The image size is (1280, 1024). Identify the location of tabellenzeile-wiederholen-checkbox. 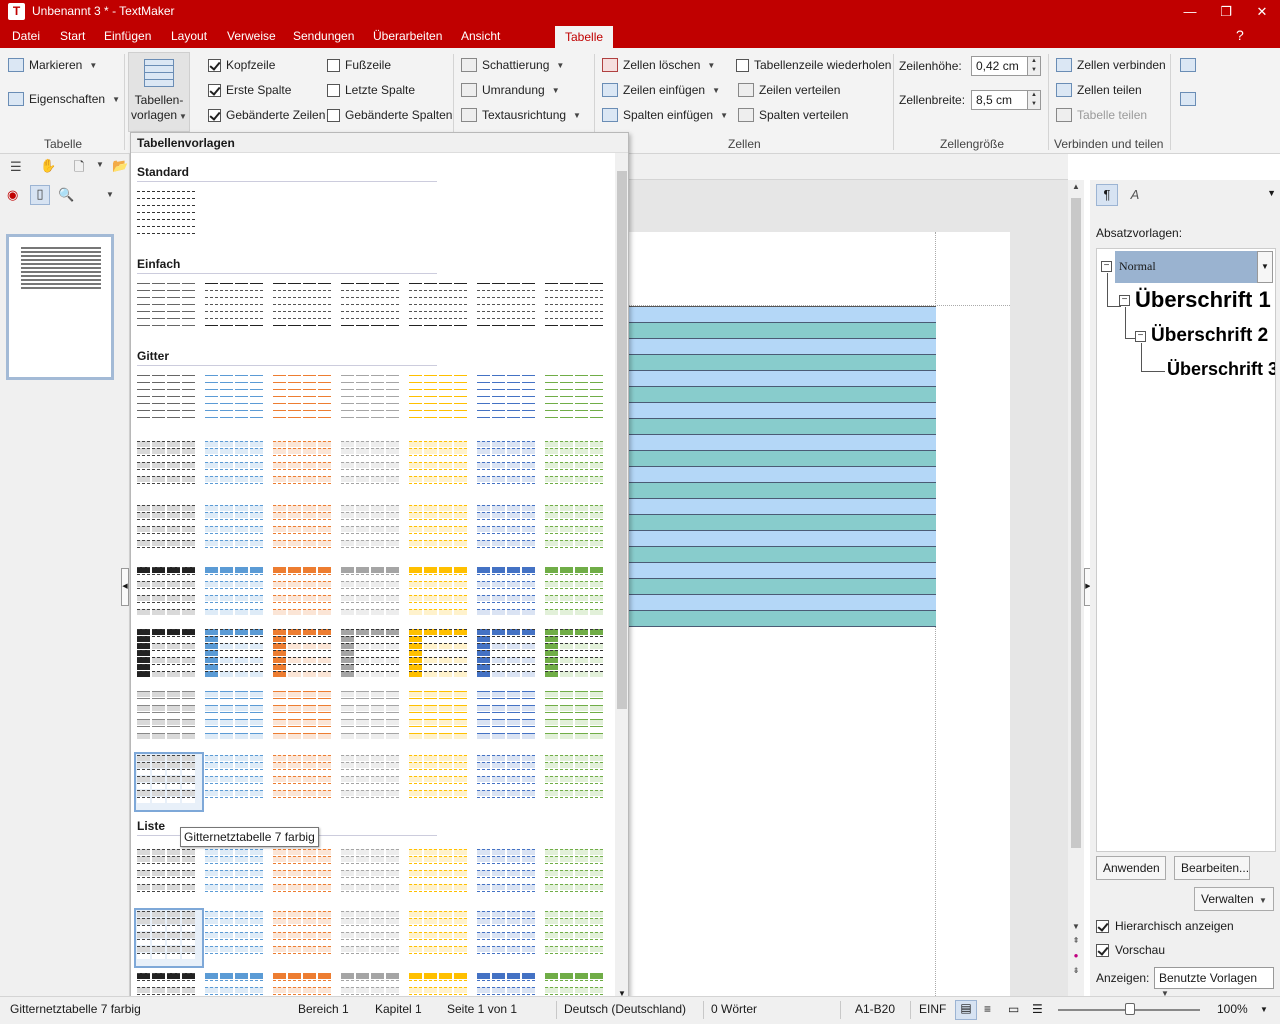
(742, 65).